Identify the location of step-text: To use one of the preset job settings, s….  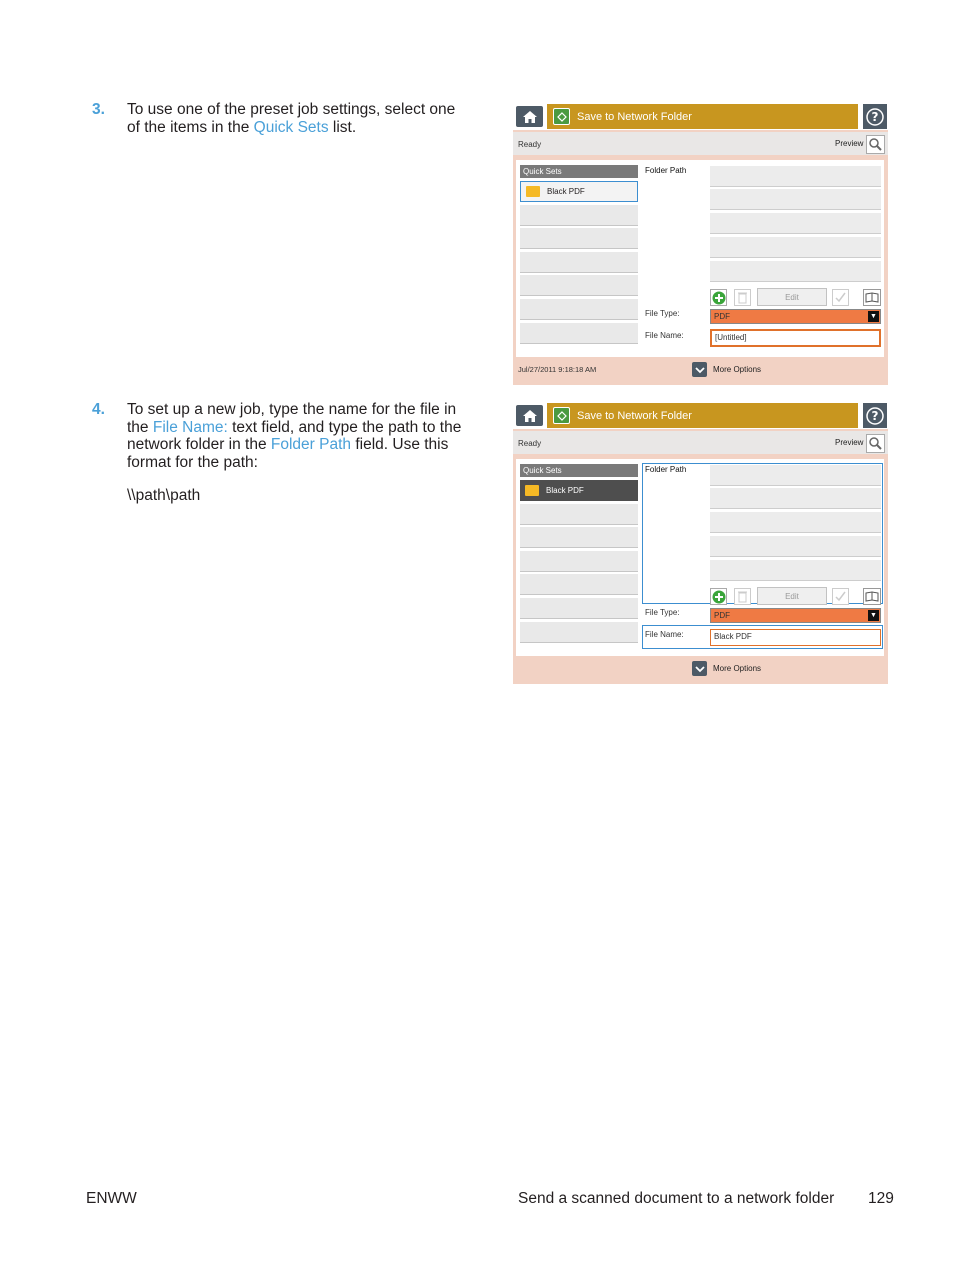
(294, 118).